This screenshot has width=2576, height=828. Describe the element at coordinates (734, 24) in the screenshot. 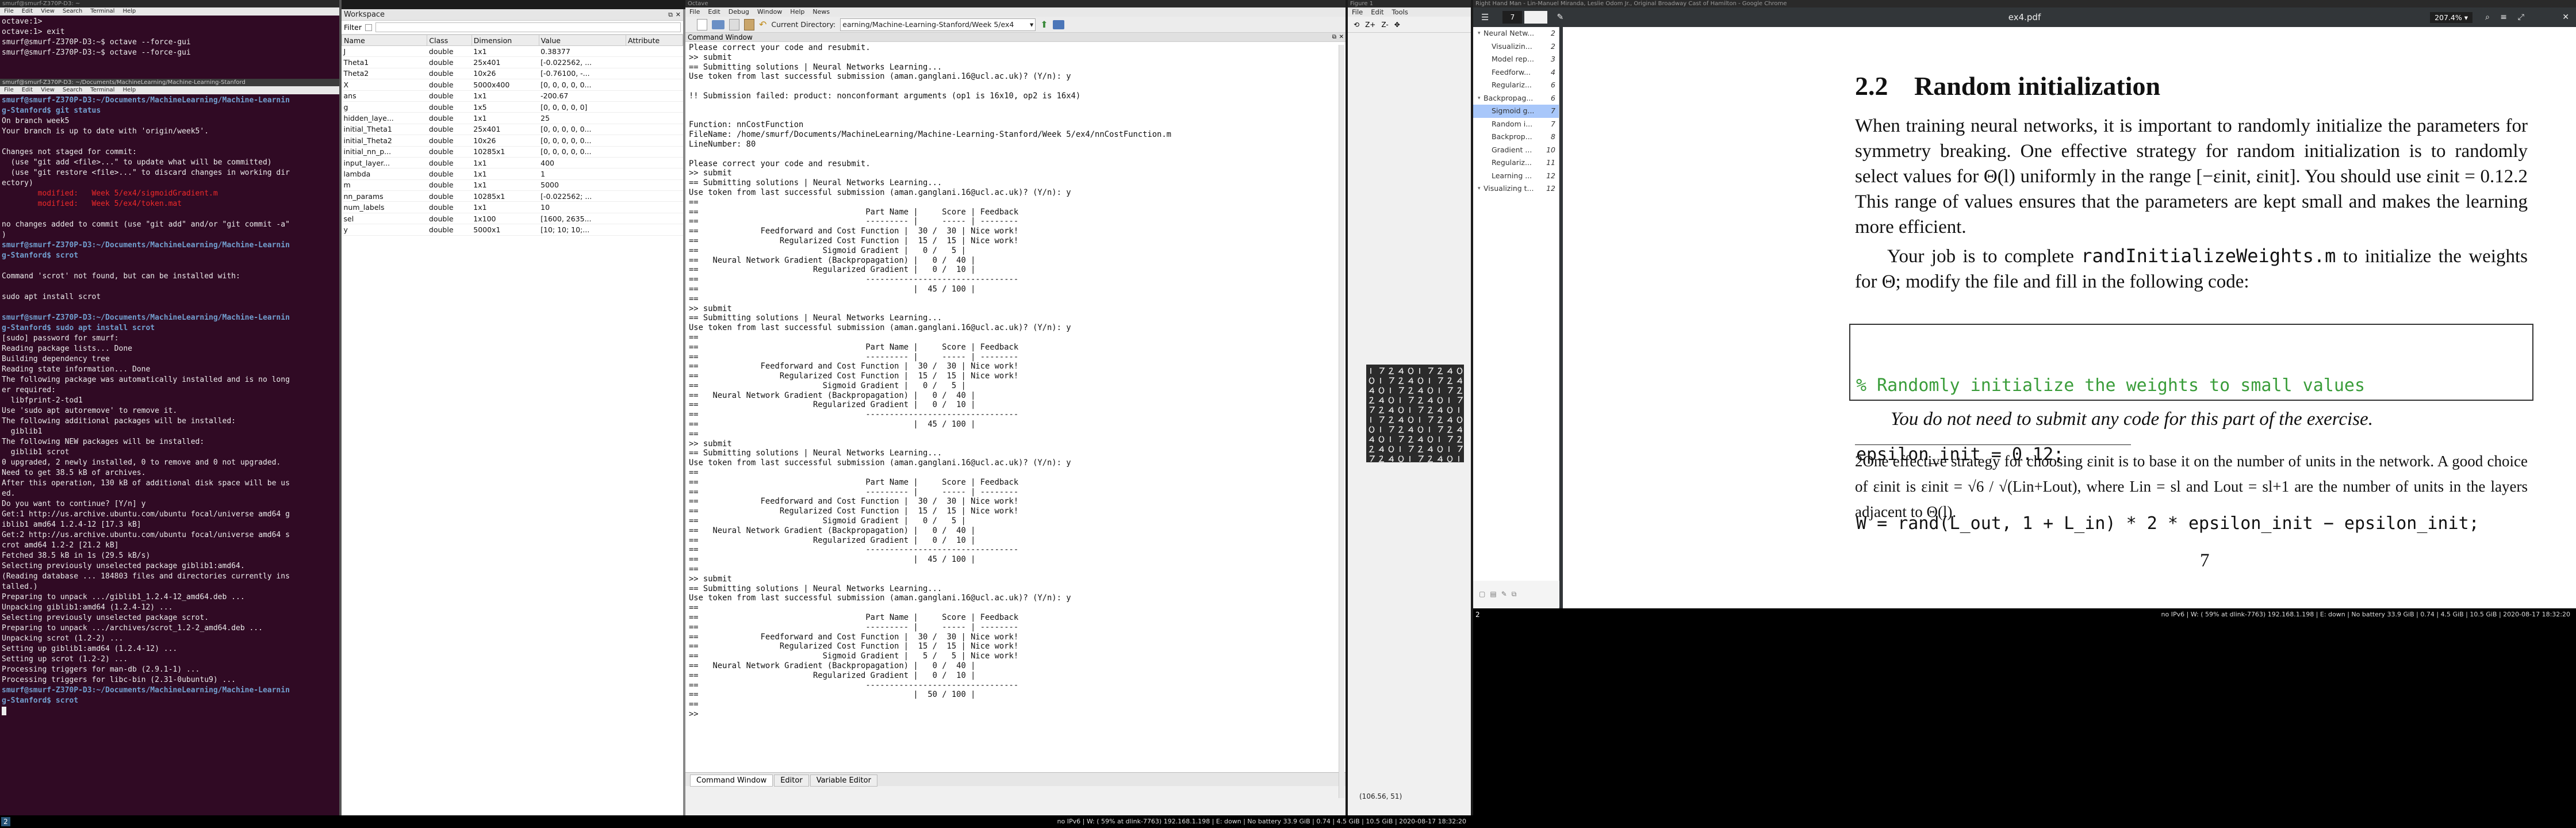

I see `copy-icon` at that location.